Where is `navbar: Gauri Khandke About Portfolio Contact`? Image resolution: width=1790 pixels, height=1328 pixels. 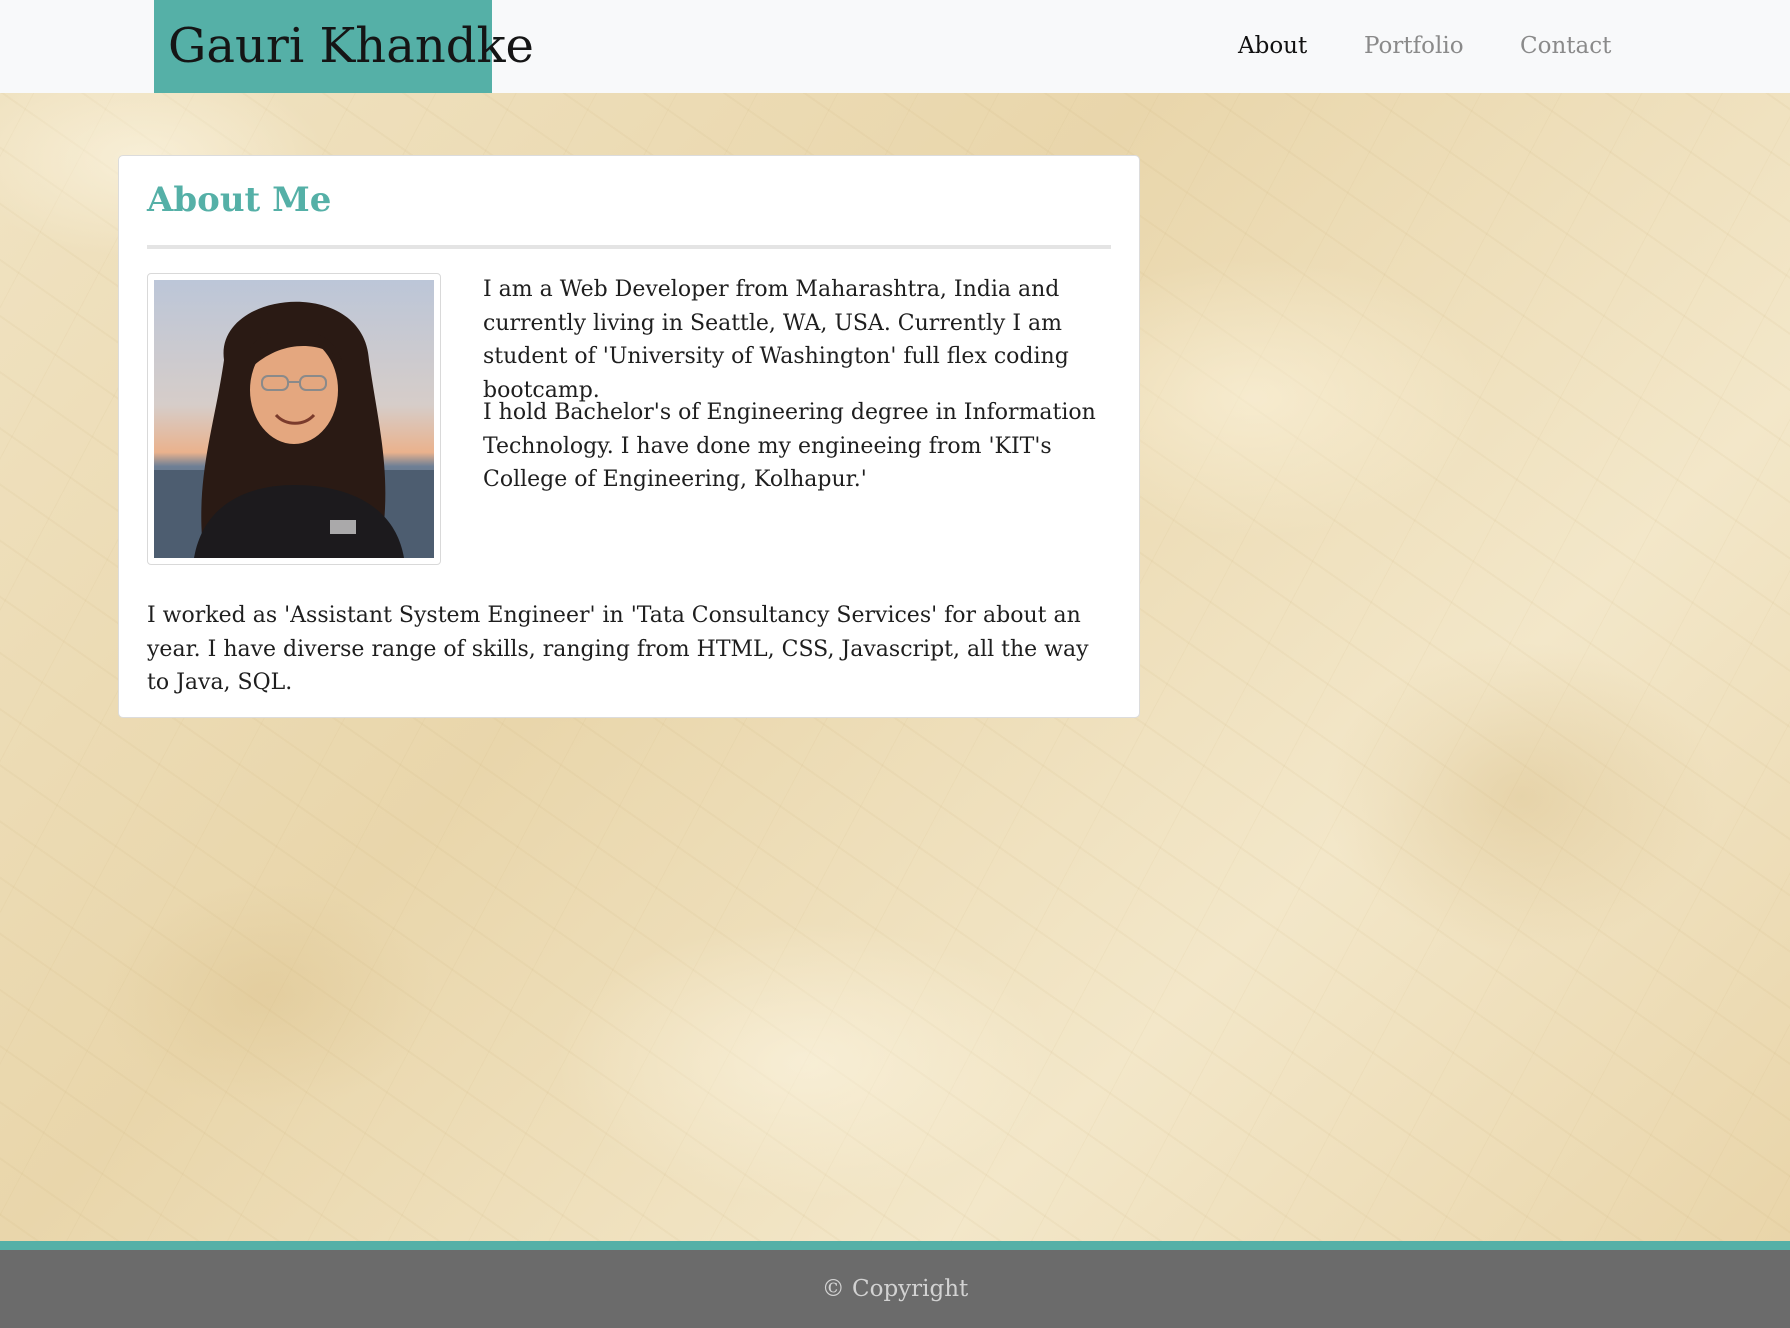
navbar: Gauri Khandke About Portfolio Contact is located at coordinates (895, 46).